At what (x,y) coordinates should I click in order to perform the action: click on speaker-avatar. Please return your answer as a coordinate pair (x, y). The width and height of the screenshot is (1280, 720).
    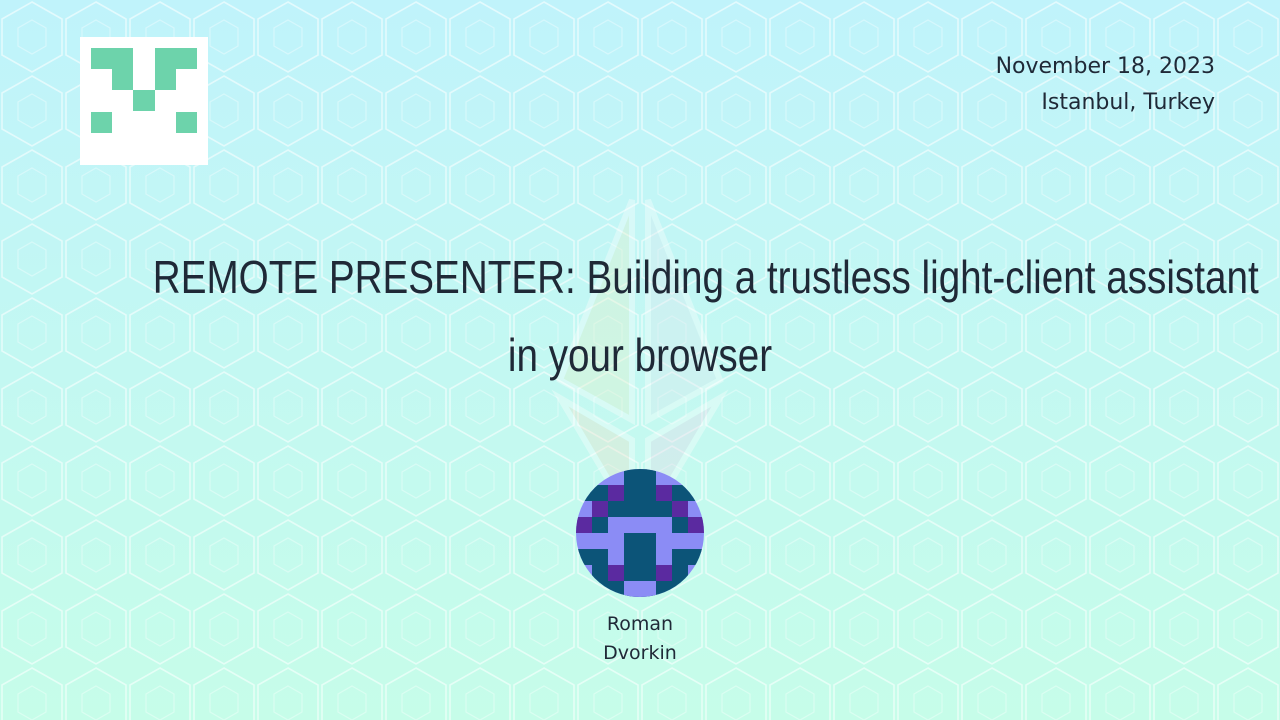
    Looking at the image, I should click on (640, 533).